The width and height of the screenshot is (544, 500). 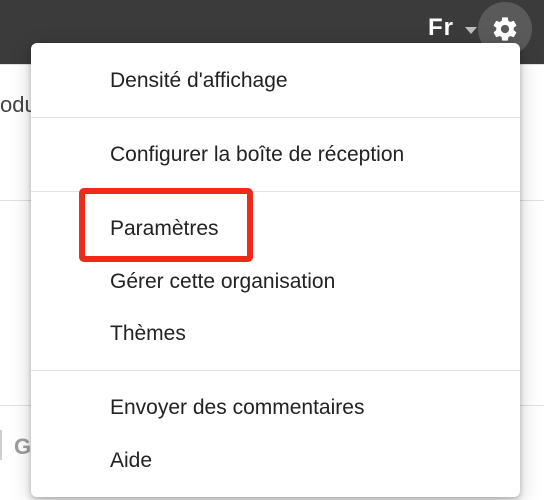 What do you see at coordinates (148, 334) in the screenshot?
I see `menu-item-themes: Thèmes` at bounding box center [148, 334].